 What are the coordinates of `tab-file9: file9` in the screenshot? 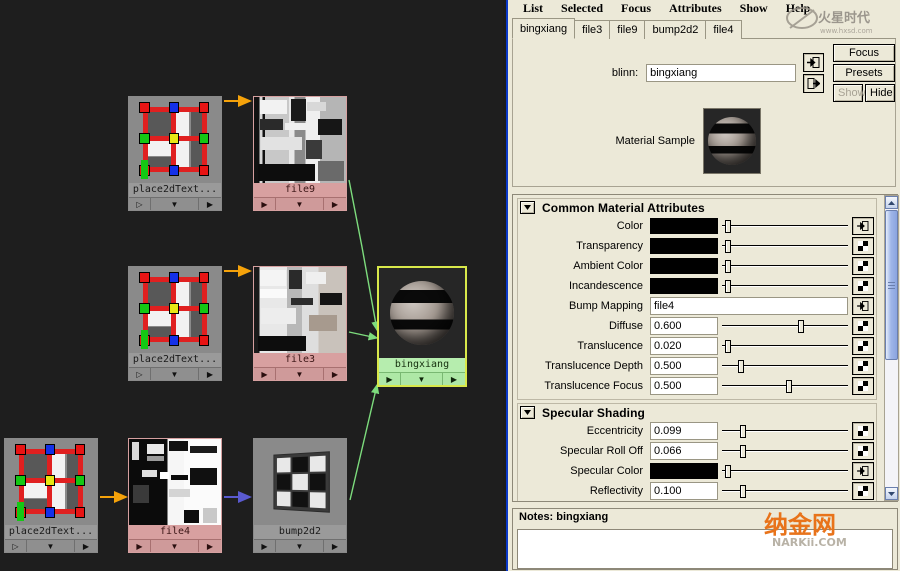 It's located at (627, 29).